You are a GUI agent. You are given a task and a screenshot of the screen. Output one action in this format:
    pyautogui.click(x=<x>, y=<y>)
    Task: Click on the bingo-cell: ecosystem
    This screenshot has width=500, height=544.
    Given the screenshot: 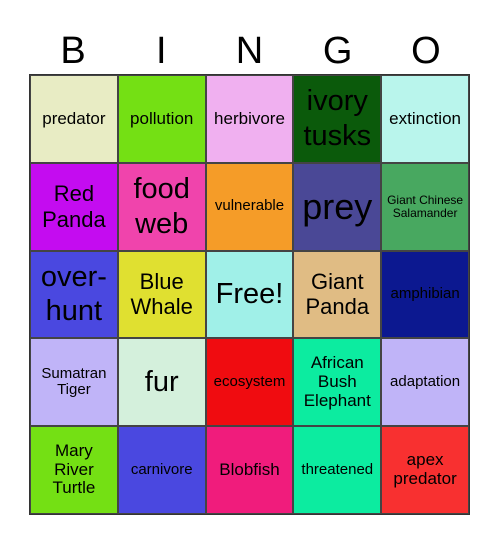 What is the action you would take?
    pyautogui.click(x=249, y=382)
    